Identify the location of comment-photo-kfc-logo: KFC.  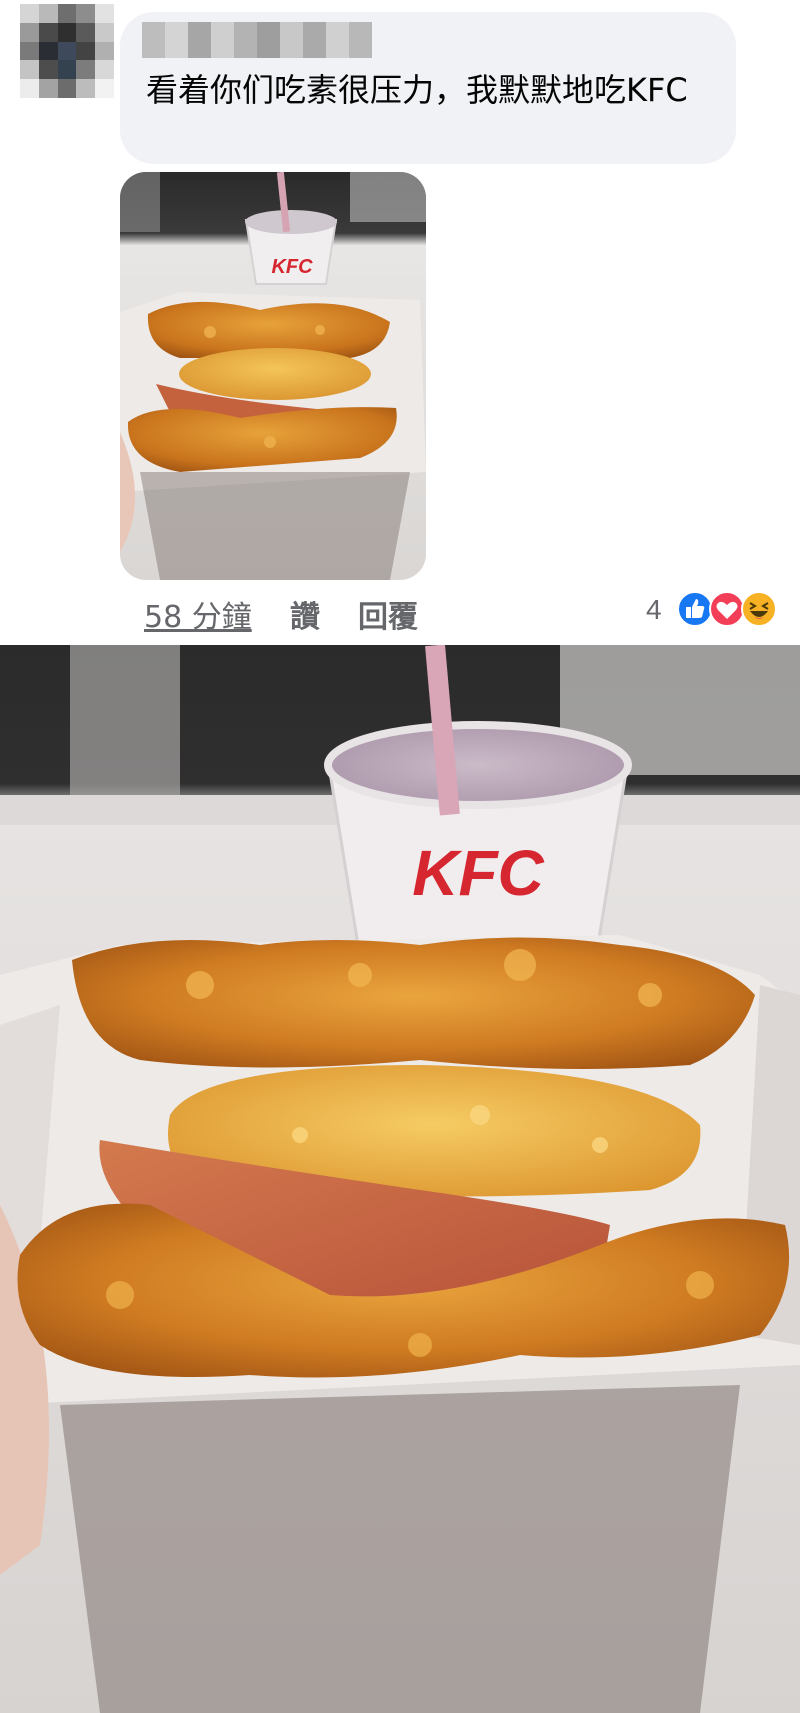
(292, 267).